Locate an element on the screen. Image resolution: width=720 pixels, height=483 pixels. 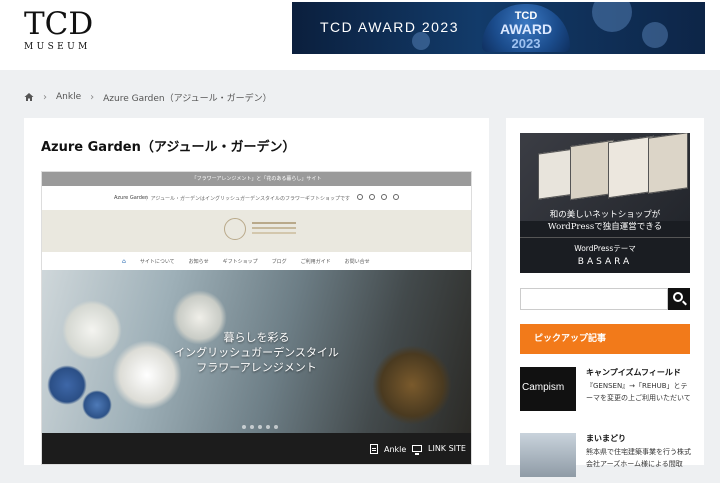
award-badge-line3: 2023 is located at coordinates (526, 43).